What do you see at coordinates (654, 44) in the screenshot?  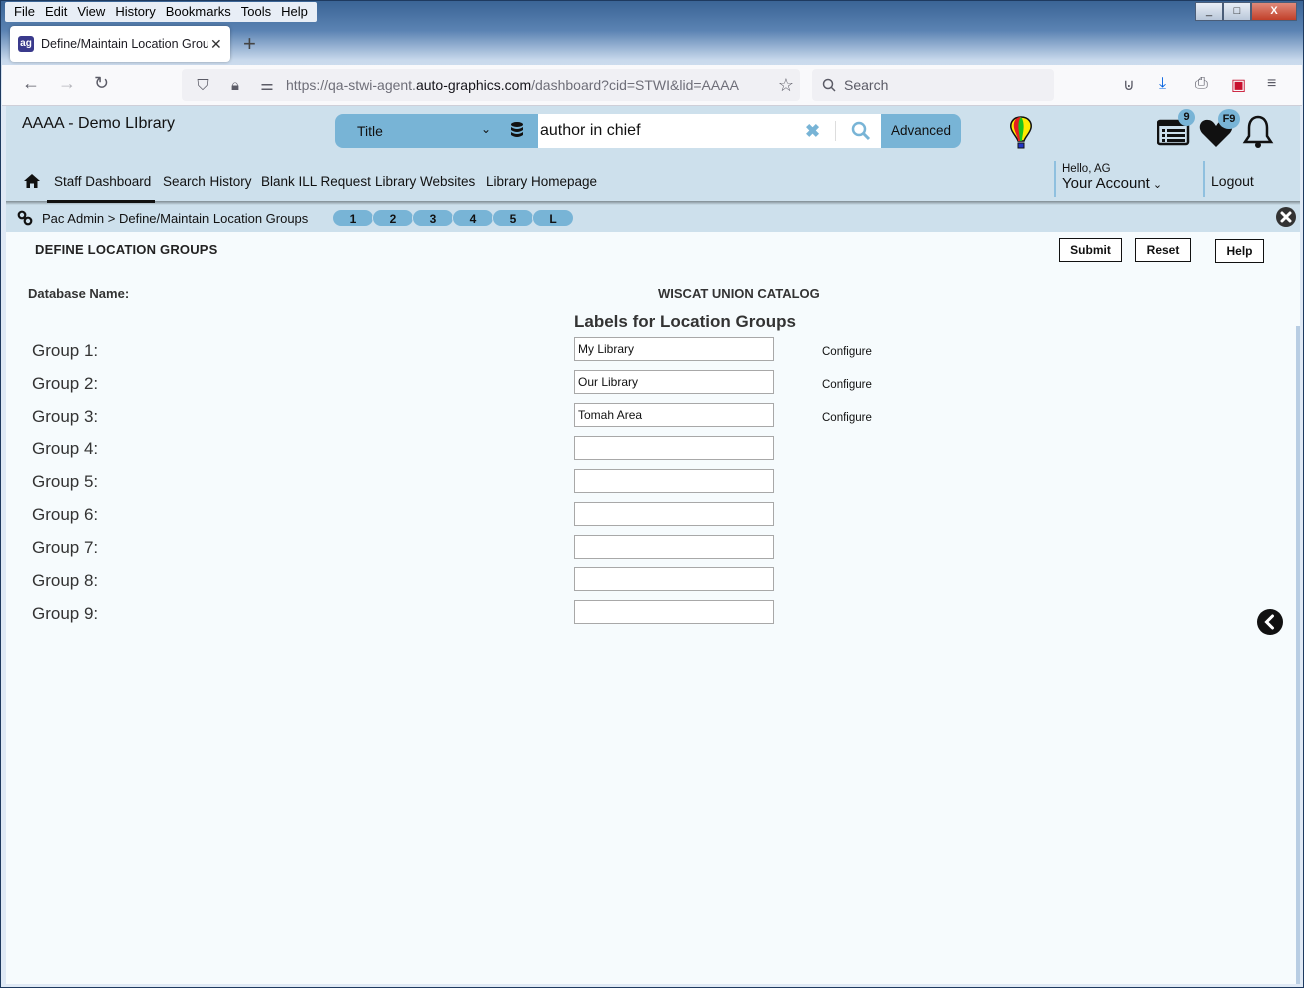 I see `tab-strip: ag Define/Maintain Location Groups ✕ +` at bounding box center [654, 44].